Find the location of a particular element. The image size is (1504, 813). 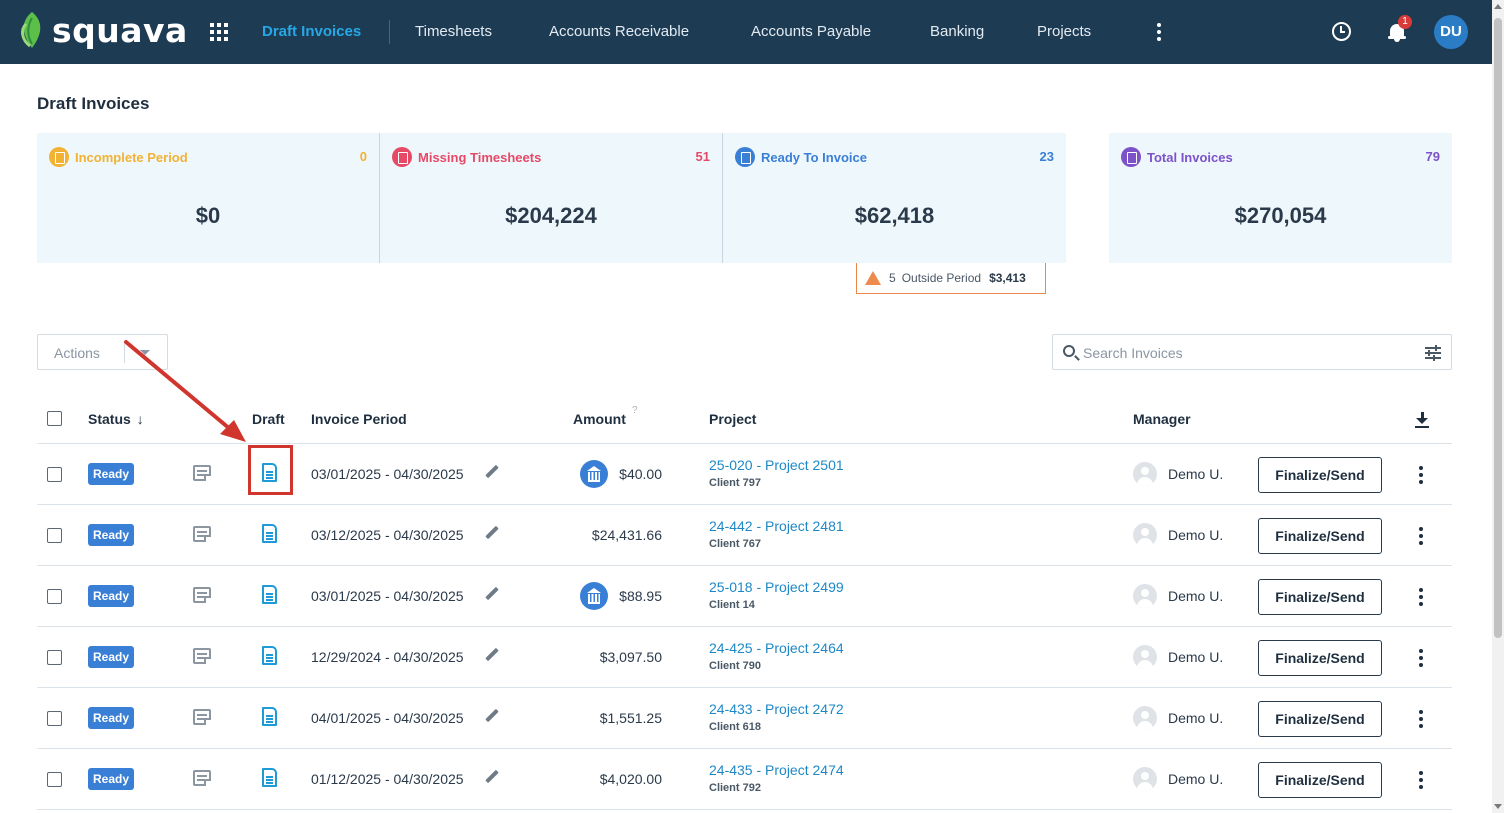

invoice-icon is located at coordinates (745, 157).